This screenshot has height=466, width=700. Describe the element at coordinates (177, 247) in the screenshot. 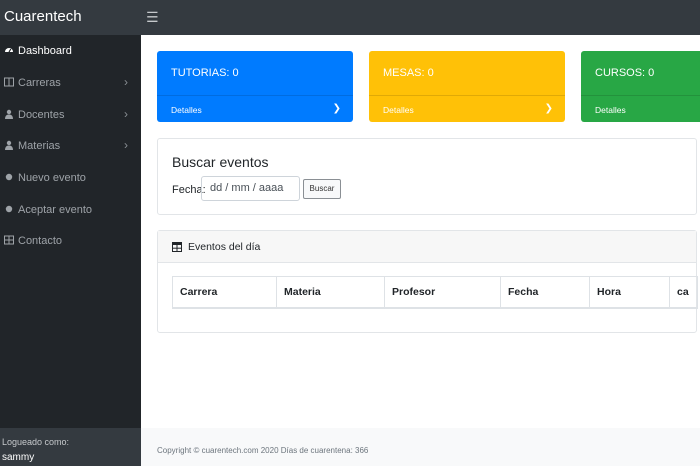

I see `table-icon` at that location.